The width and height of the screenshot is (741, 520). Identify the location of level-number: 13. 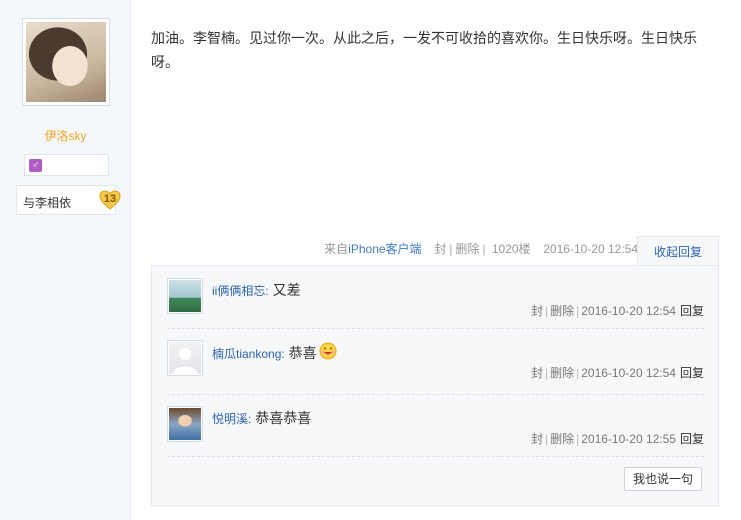
(110, 199).